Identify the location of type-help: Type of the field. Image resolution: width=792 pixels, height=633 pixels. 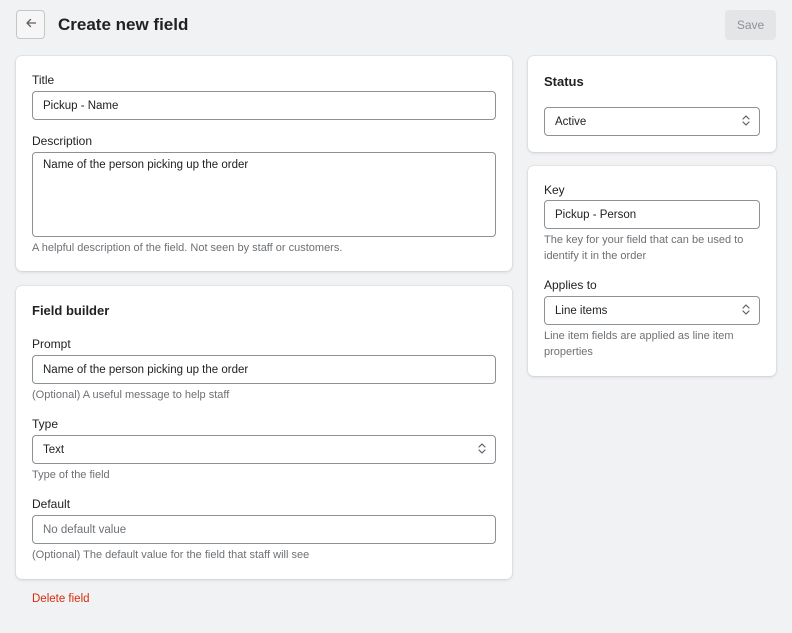
(71, 475).